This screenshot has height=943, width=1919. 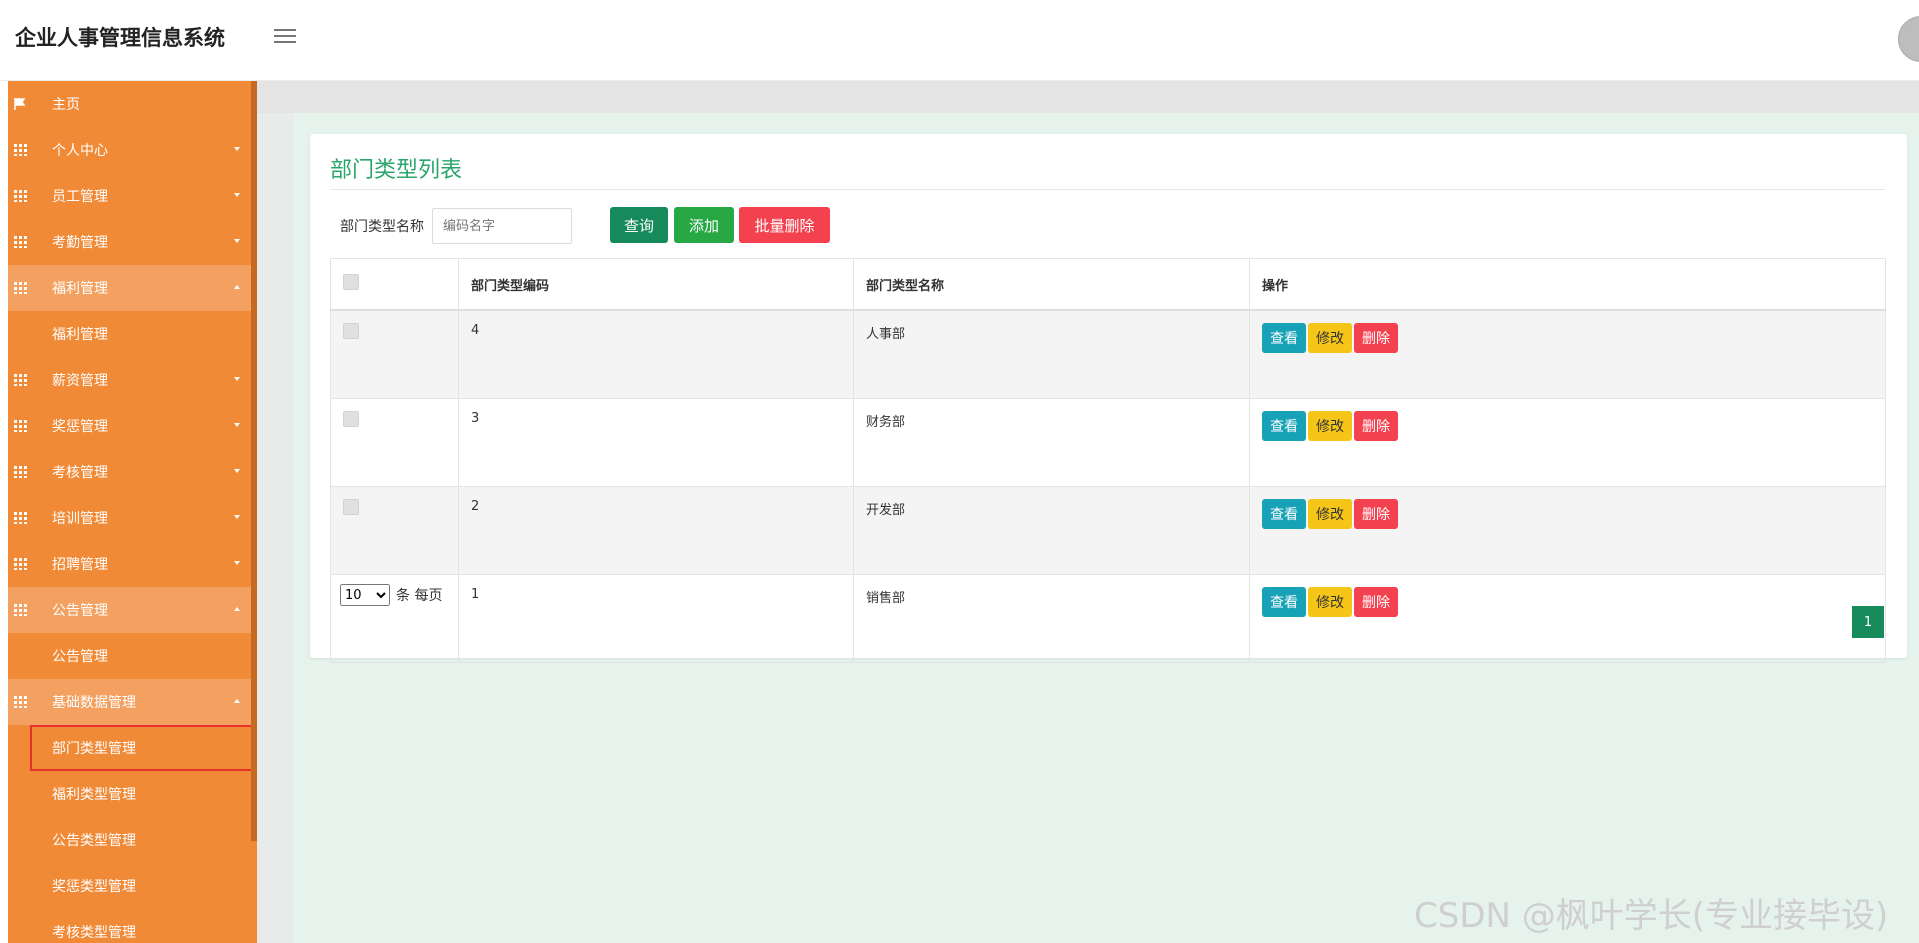 I want to click on sidebar-item-home: 主页, so click(x=132, y=104).